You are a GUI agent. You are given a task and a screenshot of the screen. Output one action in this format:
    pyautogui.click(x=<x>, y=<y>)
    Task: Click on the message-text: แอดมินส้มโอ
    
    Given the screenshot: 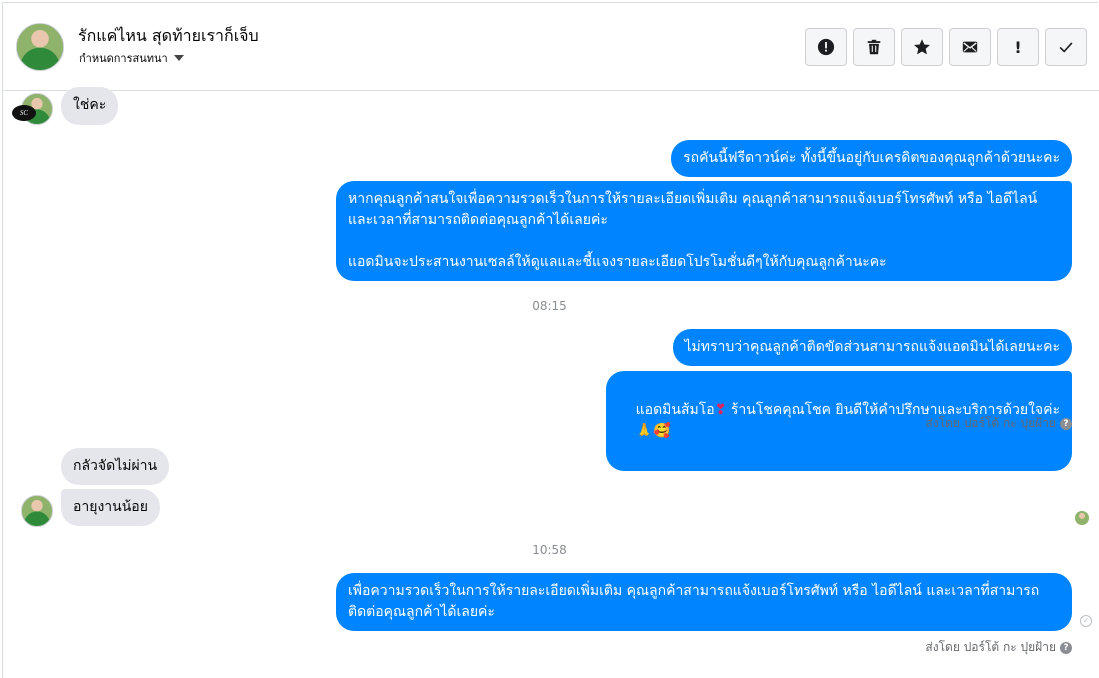 What is the action you would take?
    pyautogui.click(x=675, y=410)
    